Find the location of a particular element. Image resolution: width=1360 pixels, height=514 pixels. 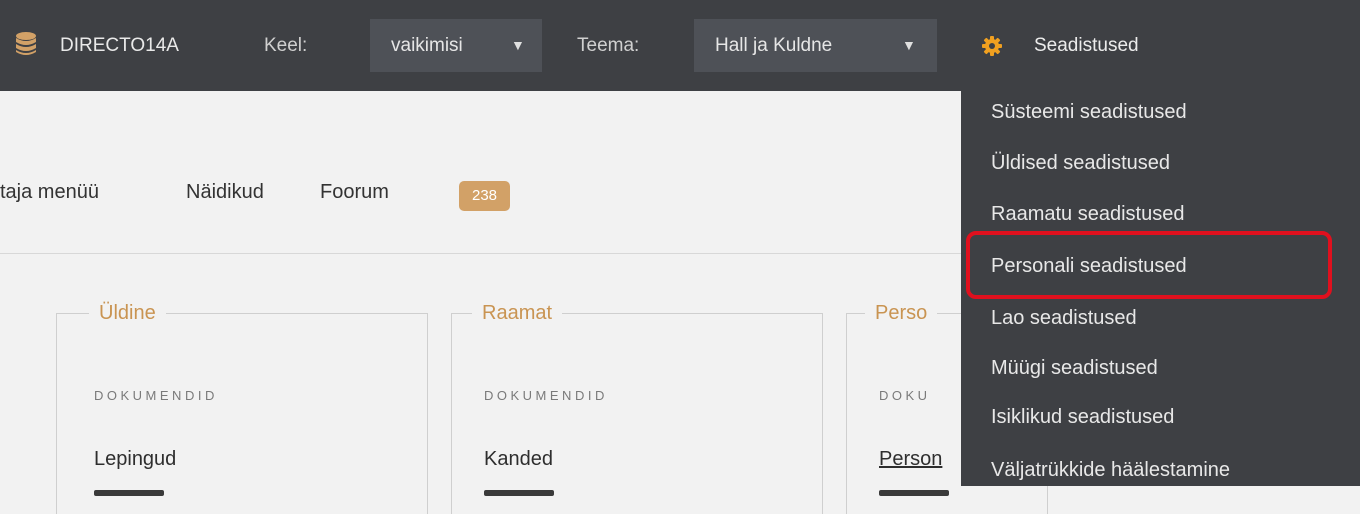

panel-title: Perso is located at coordinates (901, 313).